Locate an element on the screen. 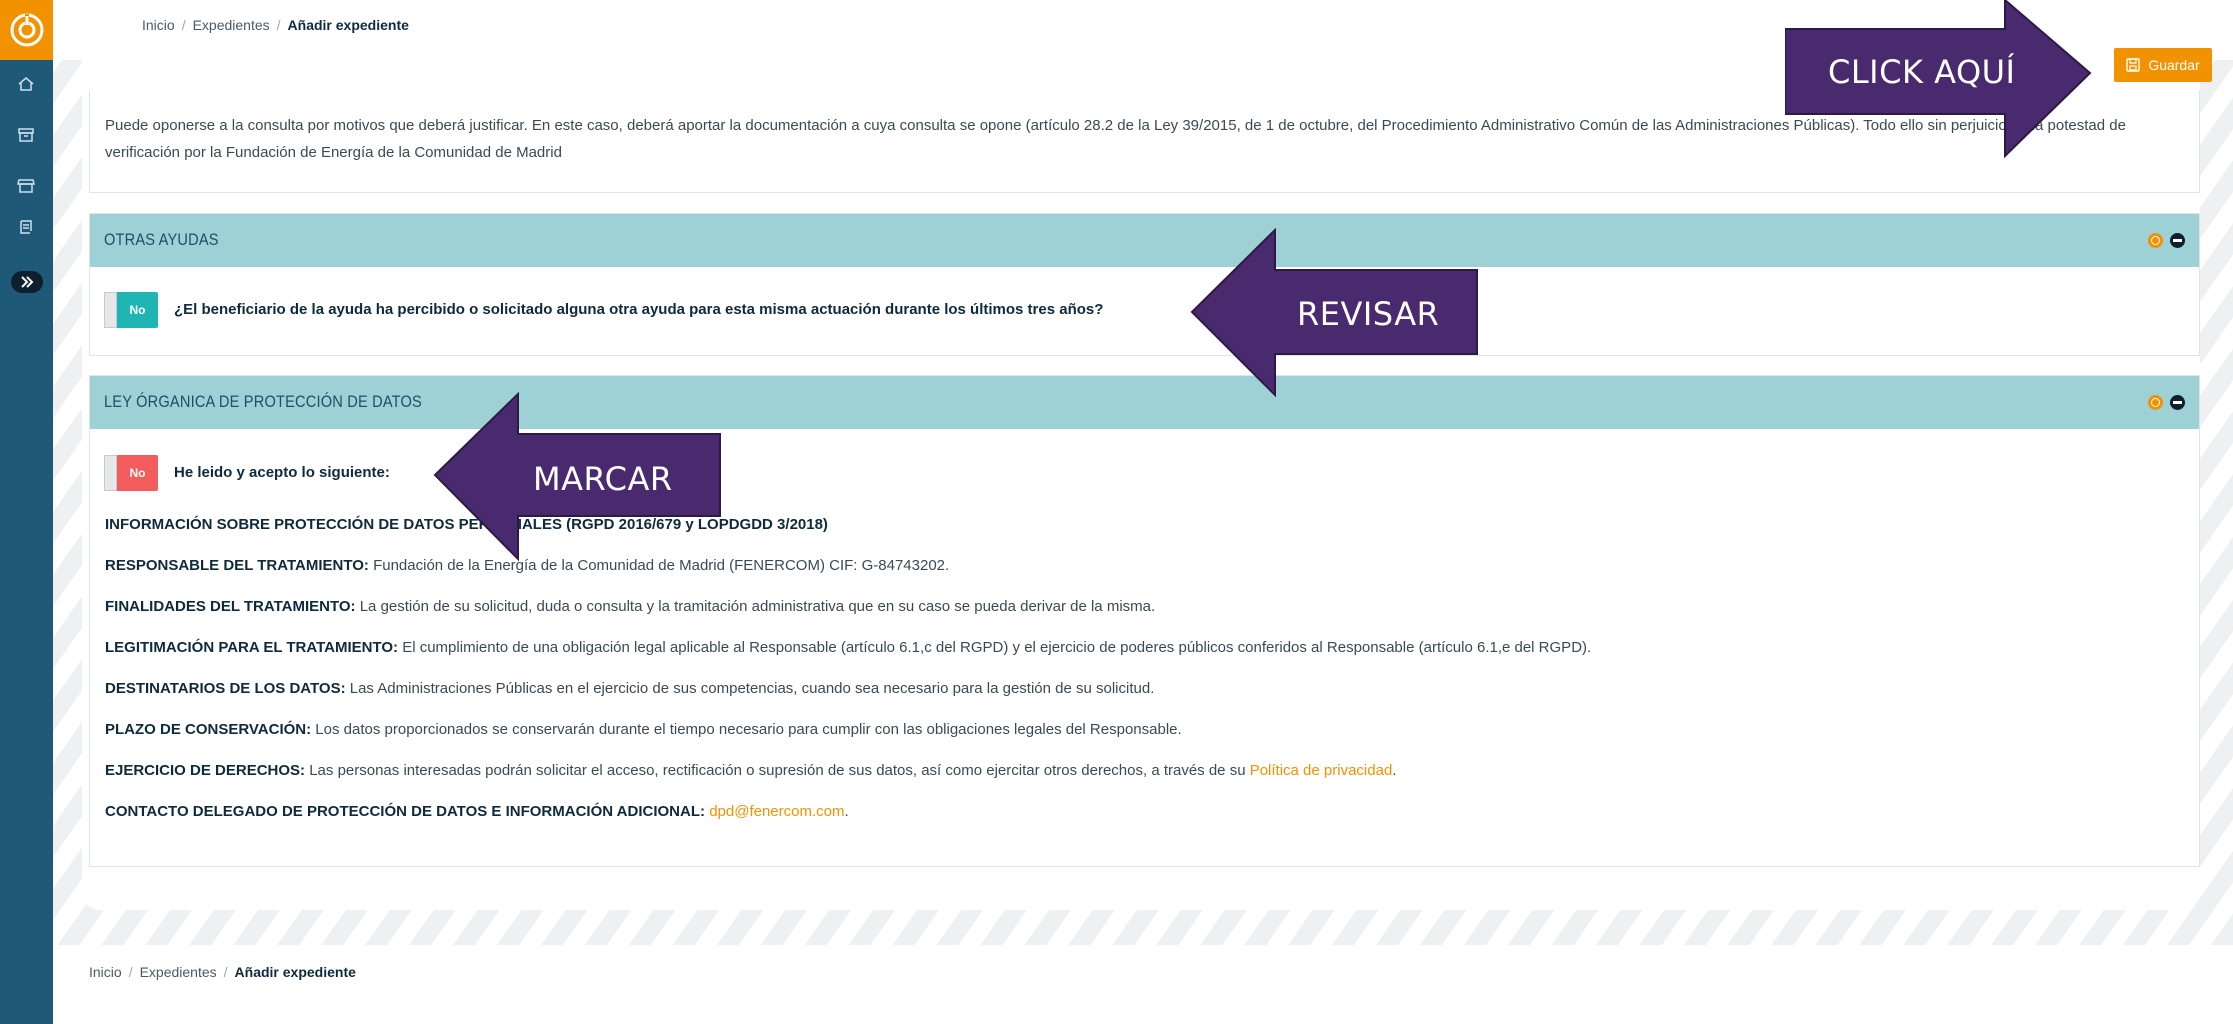 The height and width of the screenshot is (1024, 2233). line-label: DESTINATARIOS DE LOS DATOS: is located at coordinates (225, 688).